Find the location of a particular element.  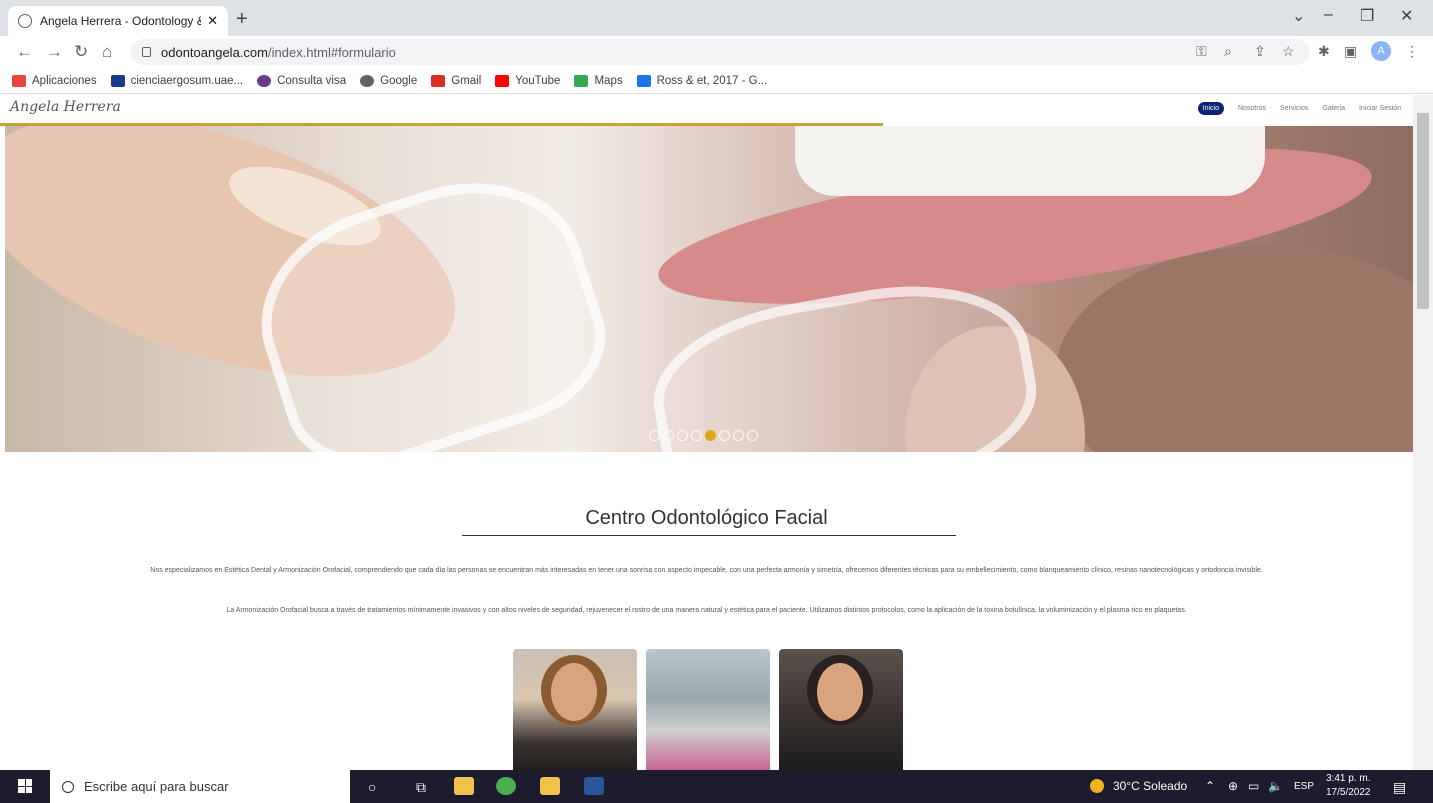

language-indicator: ESP is located at coordinates (1304, 786).